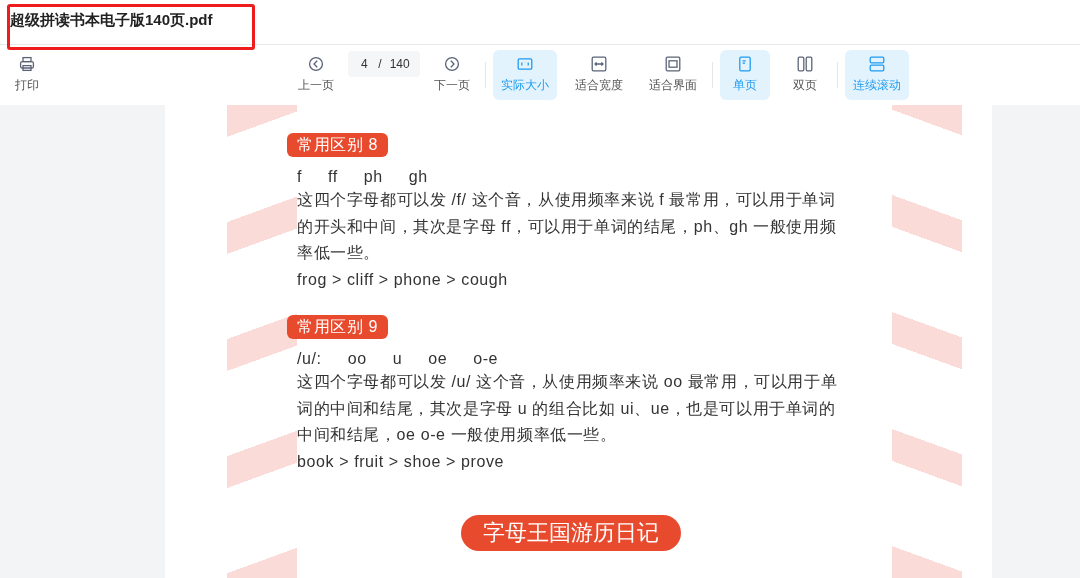  Describe the element at coordinates (599, 64) in the screenshot. I see `fit-width-icon` at that location.